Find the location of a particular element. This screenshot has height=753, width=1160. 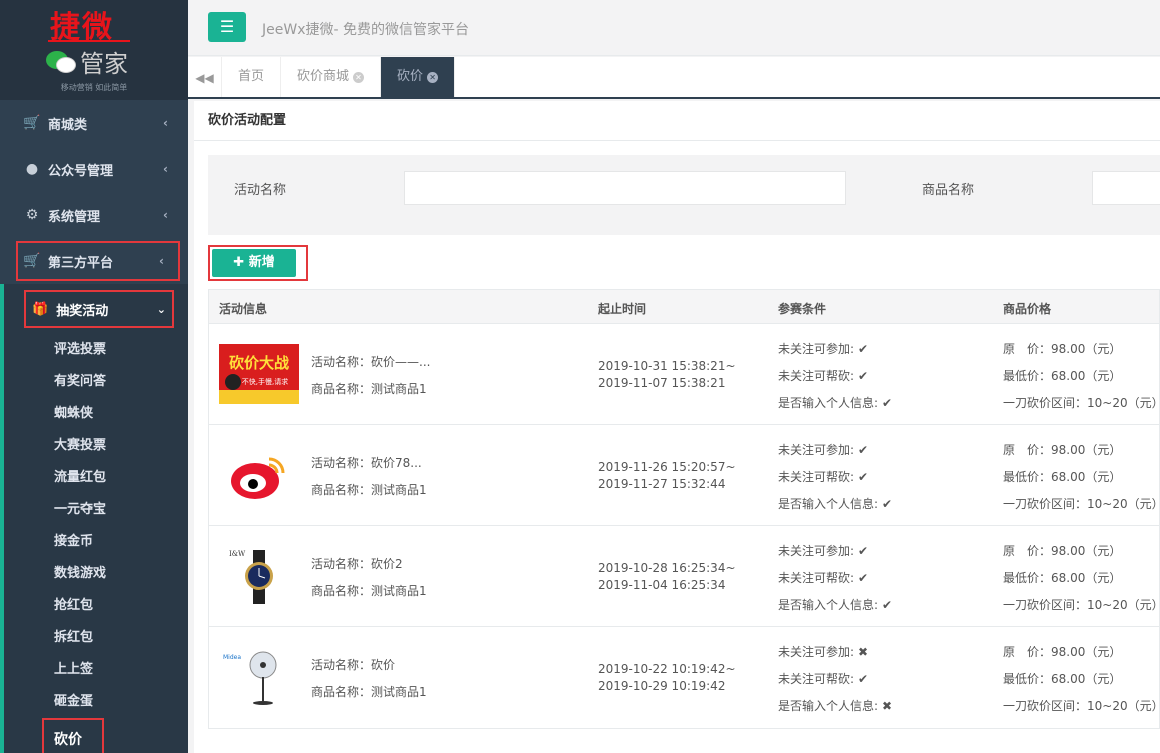

sidebar-item-third-party: 🛒 第三方平台 ‹ is located at coordinates (98, 261).